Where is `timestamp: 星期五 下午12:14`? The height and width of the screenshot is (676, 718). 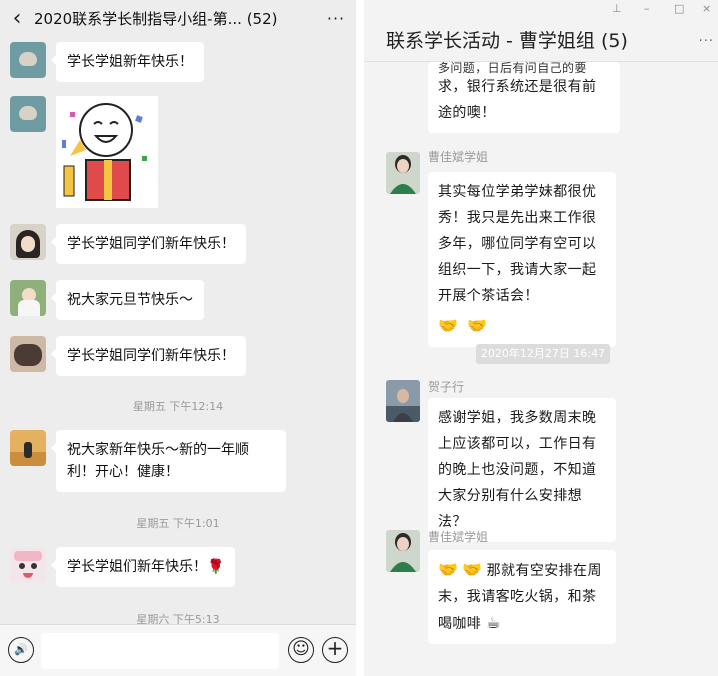 timestamp: 星期五 下午12:14 is located at coordinates (178, 406).